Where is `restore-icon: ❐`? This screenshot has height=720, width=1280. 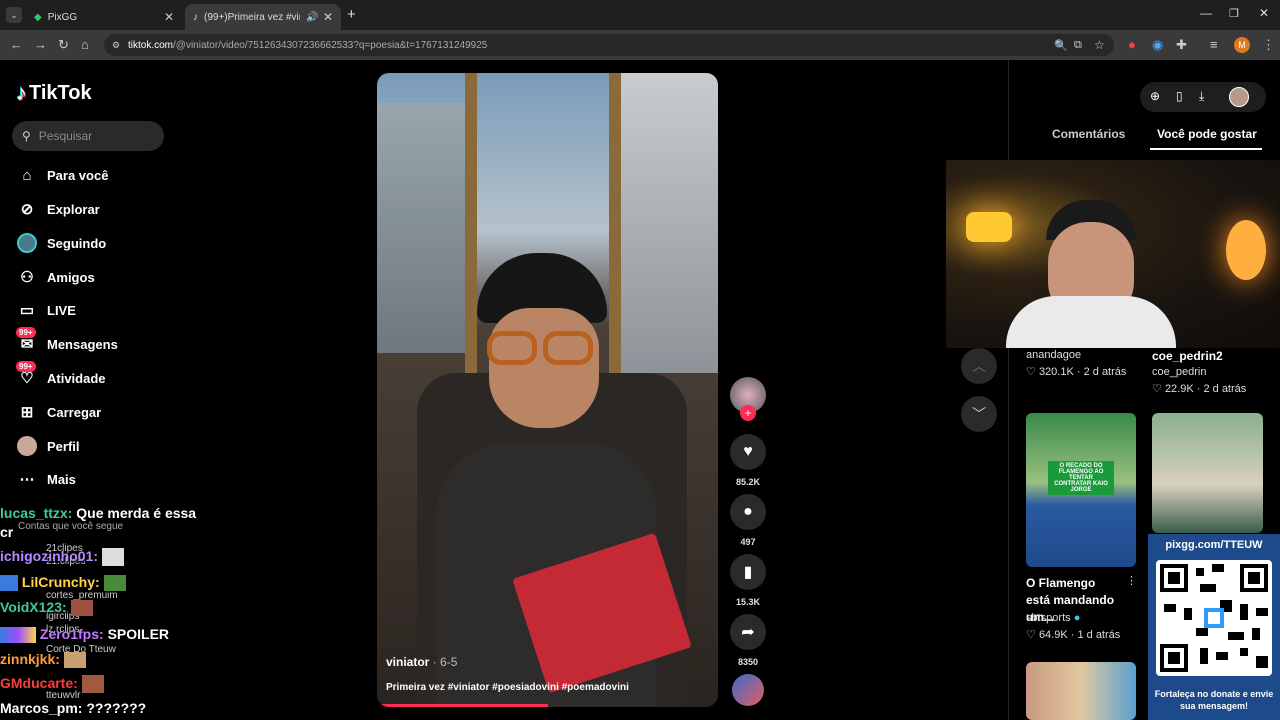 restore-icon: ❐ is located at coordinates (1234, 13).